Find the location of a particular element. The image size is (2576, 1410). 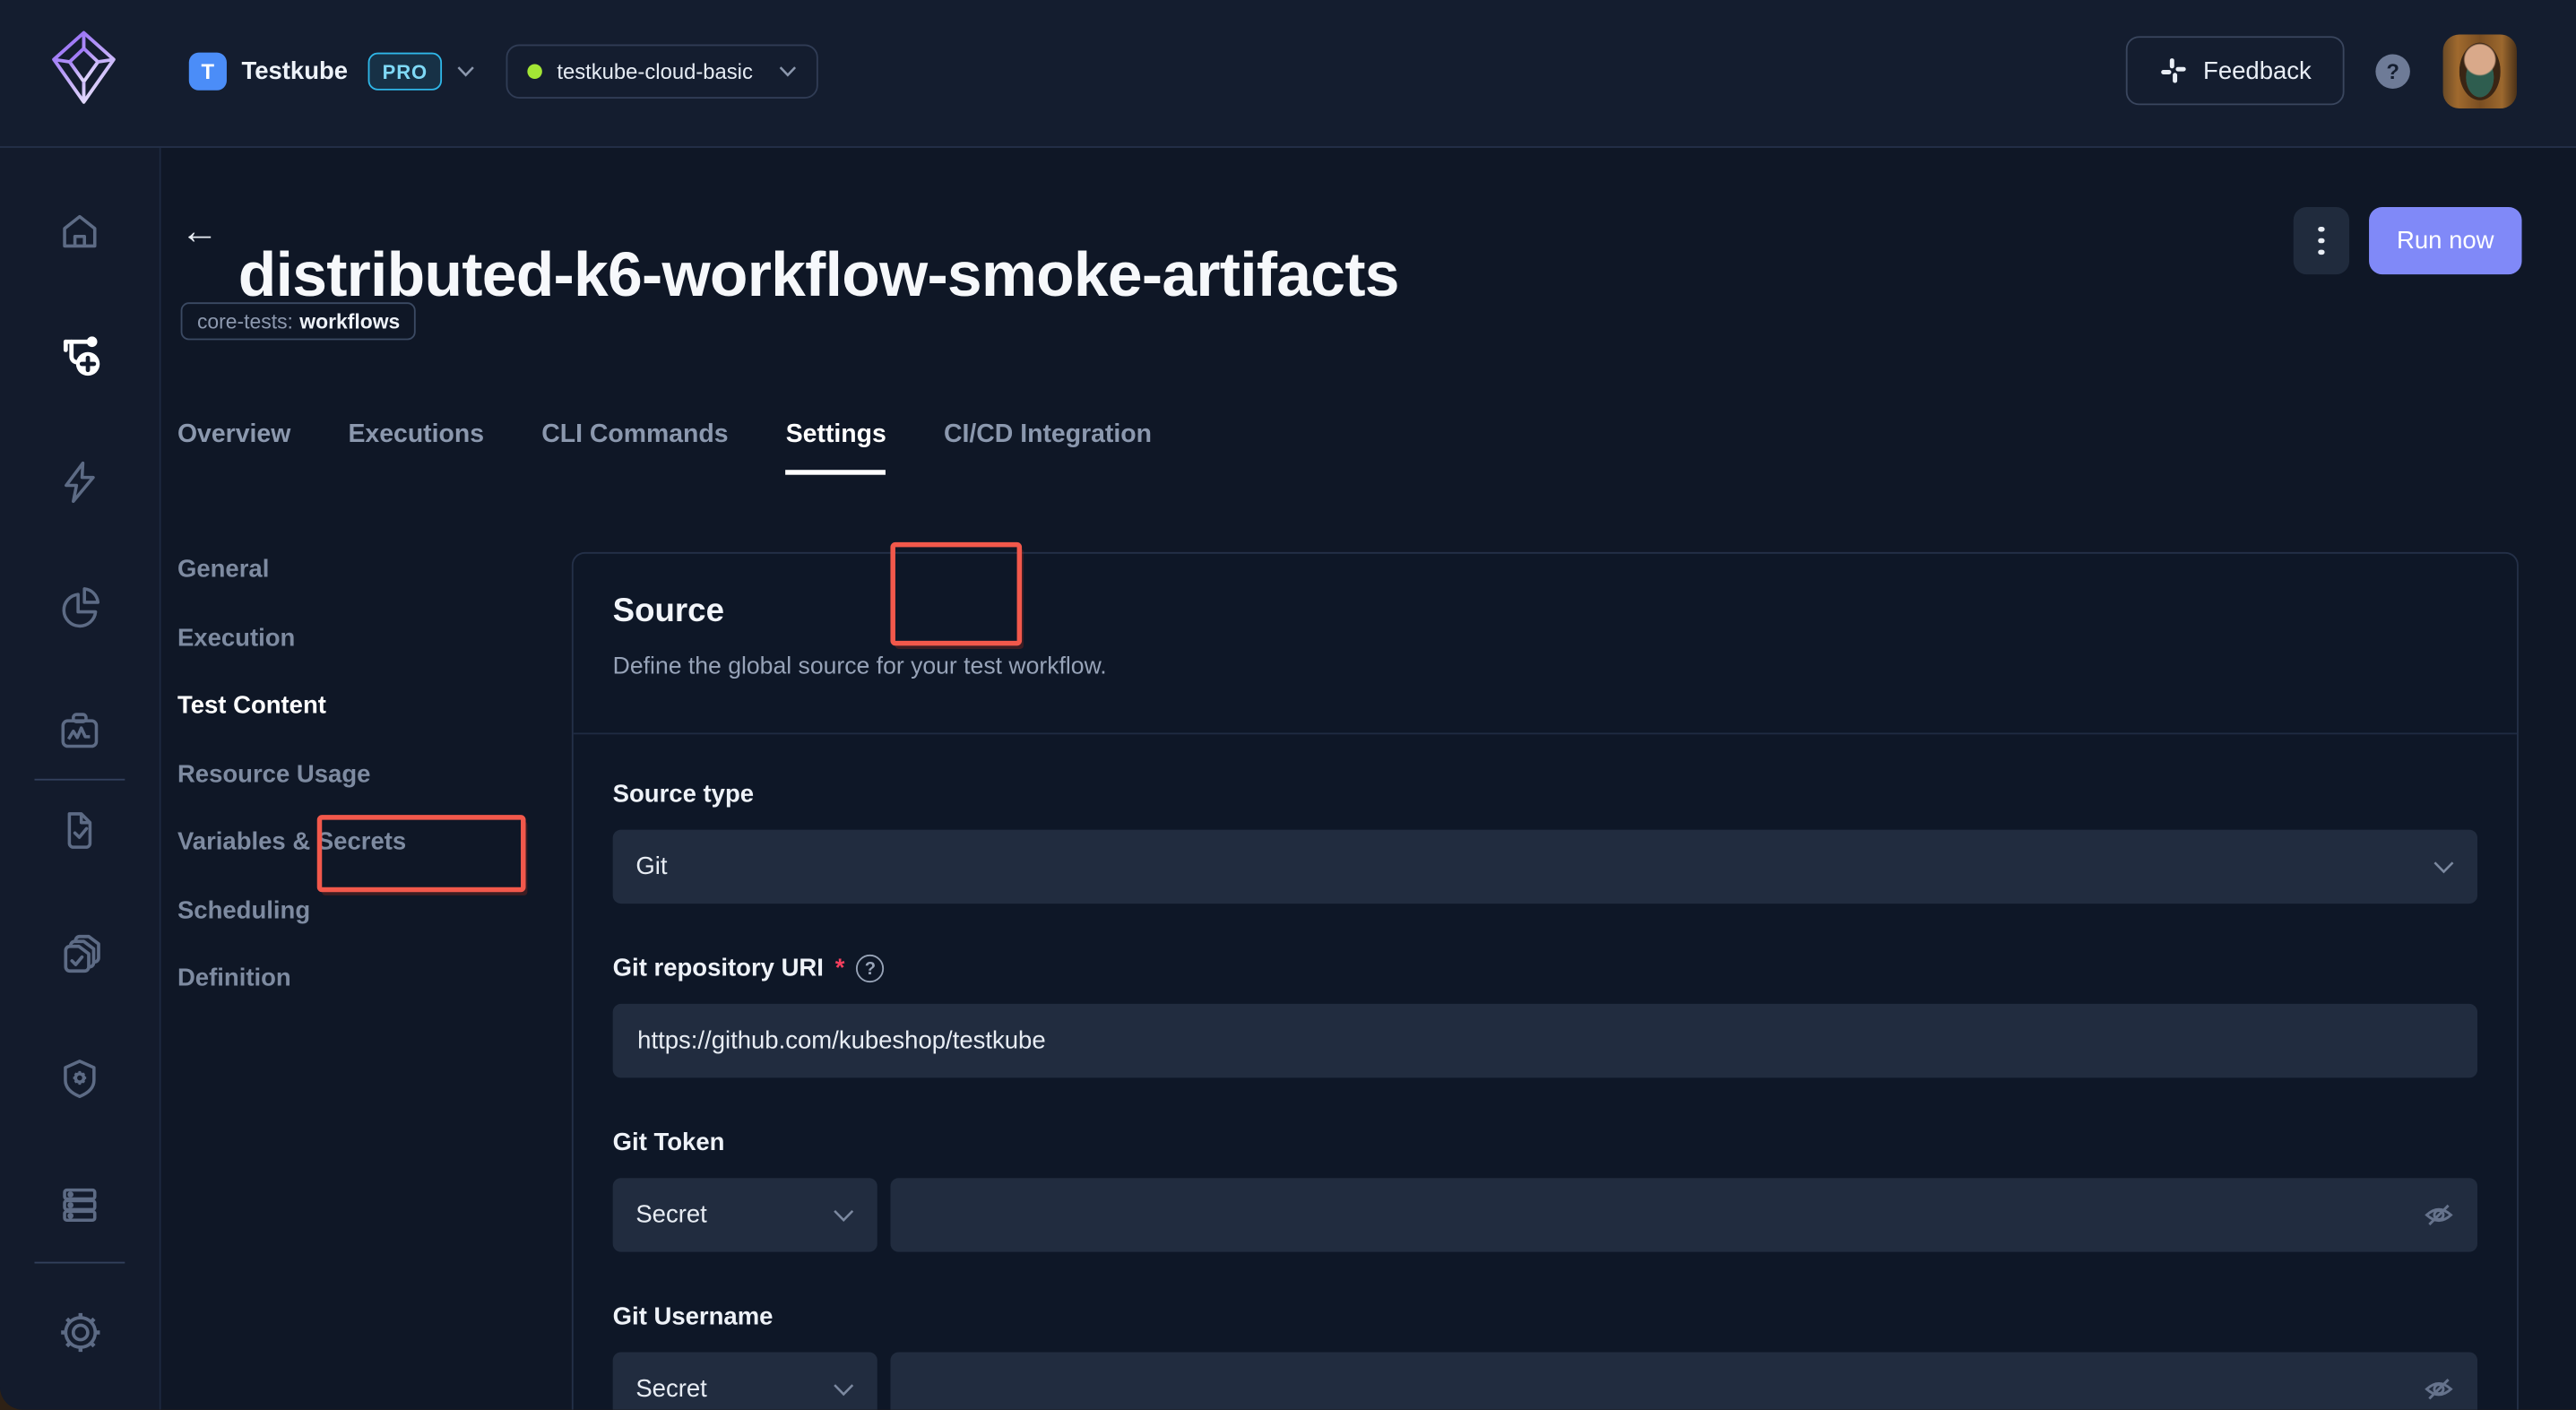

home-icon is located at coordinates (80, 231).